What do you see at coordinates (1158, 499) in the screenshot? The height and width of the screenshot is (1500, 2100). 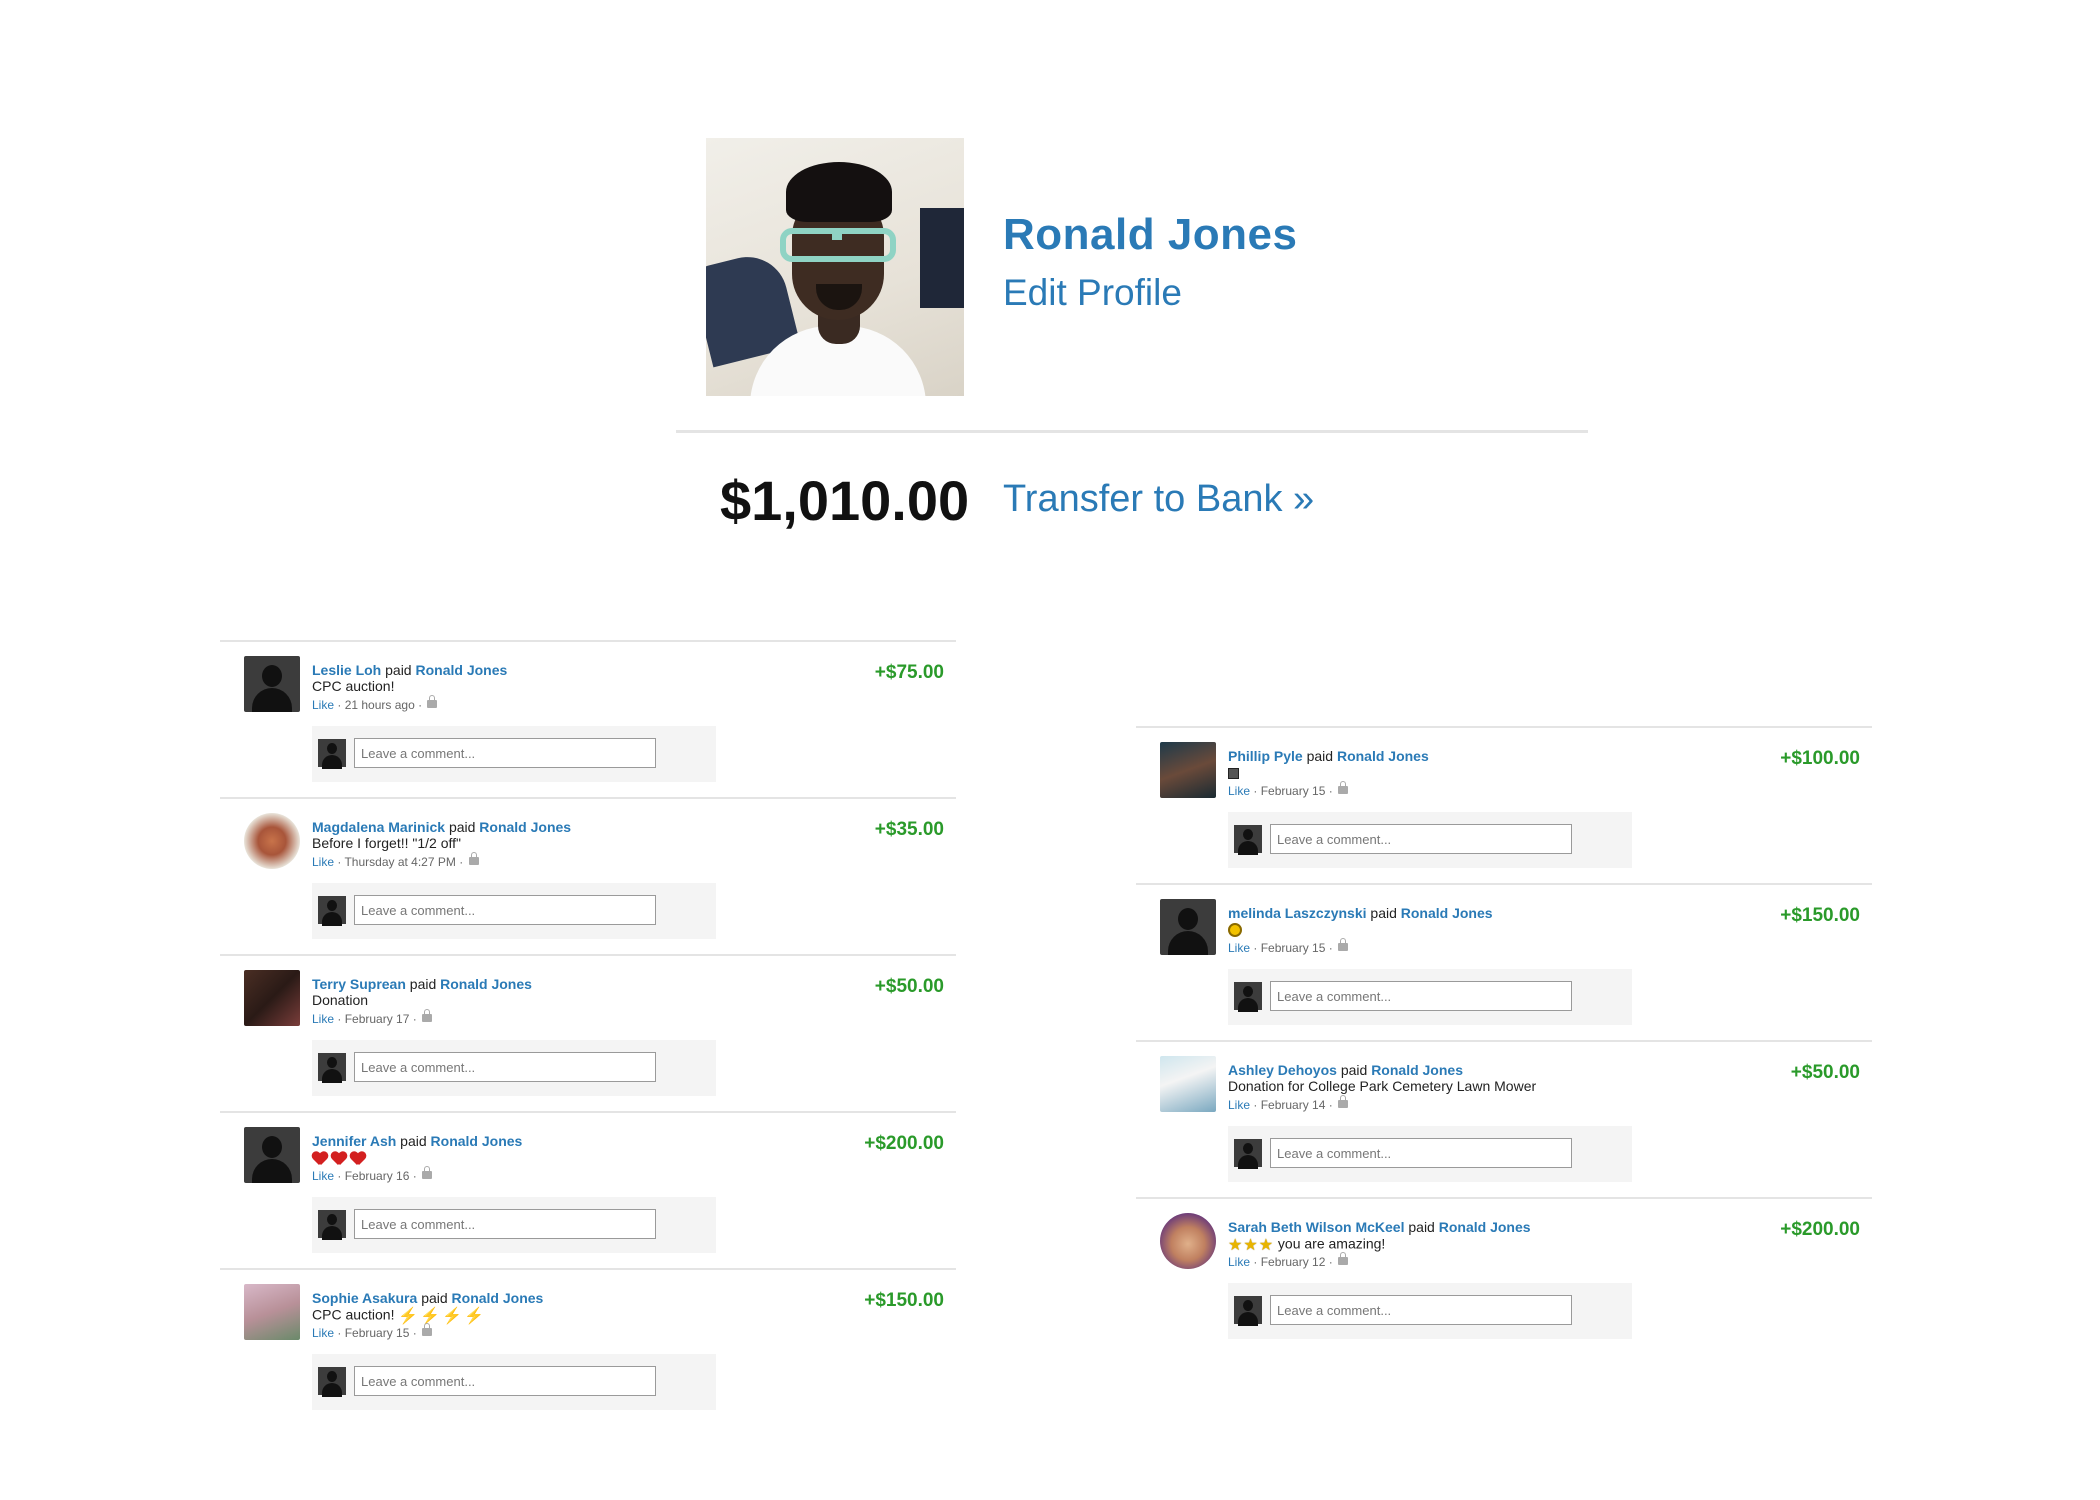 I see `transfer-to-bank-link: Transfer to Bank »` at bounding box center [1158, 499].